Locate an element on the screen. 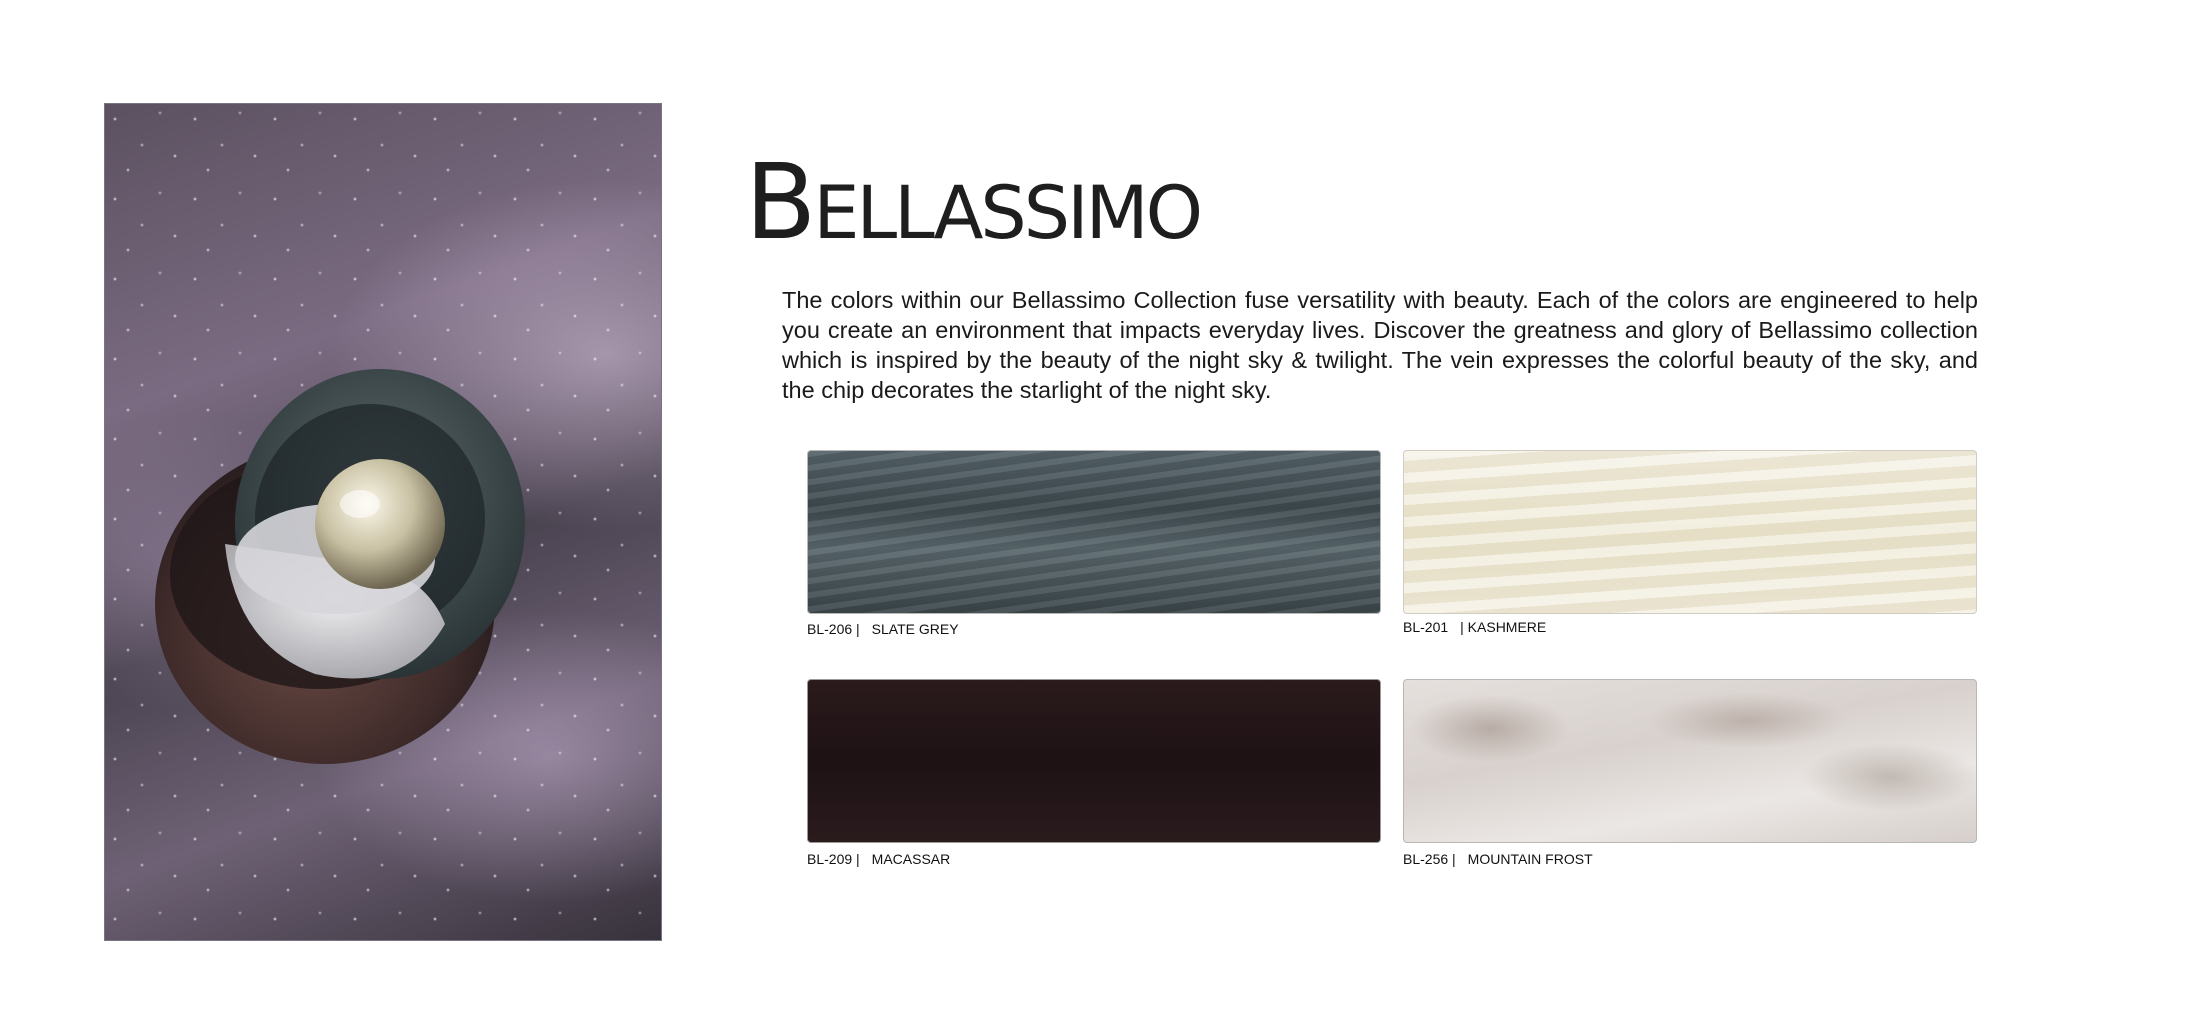 The height and width of the screenshot is (1033, 2200). swatch-name: MACASSAR is located at coordinates (911, 859).